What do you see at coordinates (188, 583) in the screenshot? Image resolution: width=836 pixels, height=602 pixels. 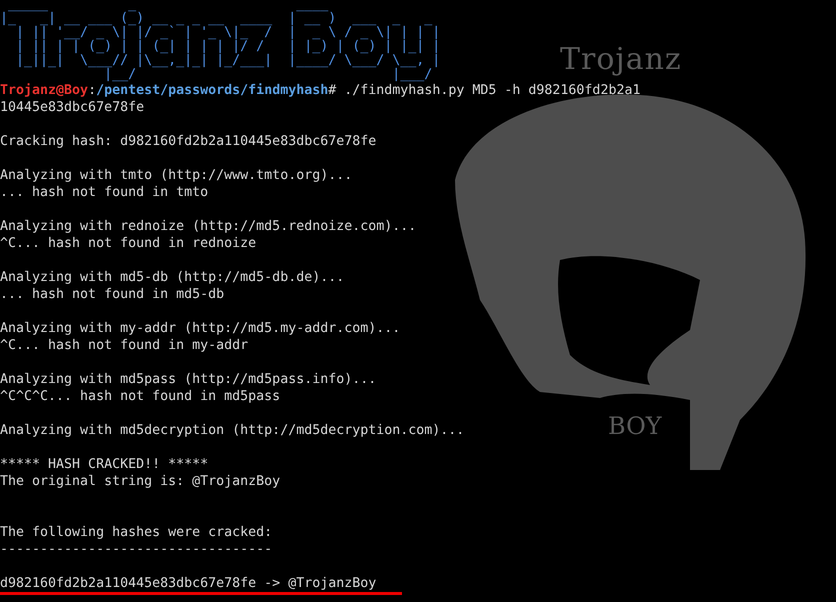 I see `output-line: d982160fd2b2a110445e83dbc67e78fe -> @TrojanzBoy` at bounding box center [188, 583].